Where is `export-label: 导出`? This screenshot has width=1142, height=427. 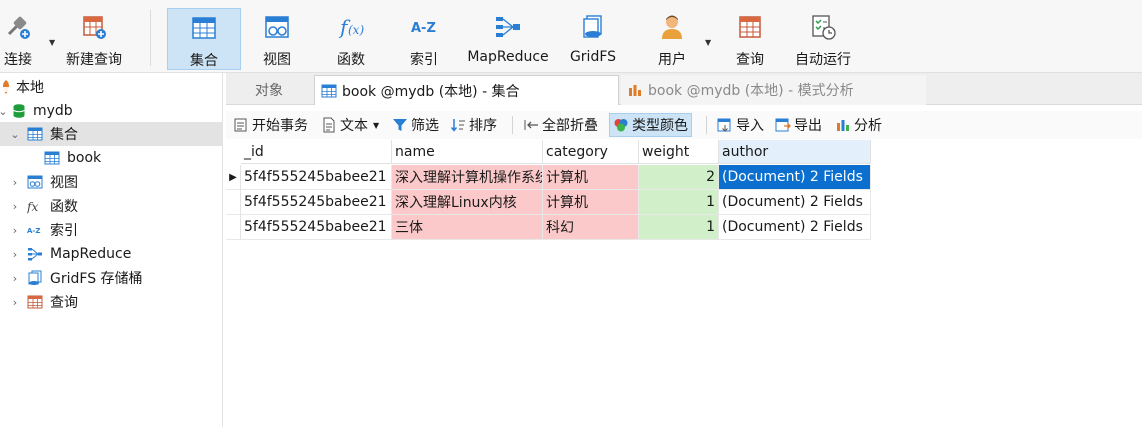
export-label: 导出 is located at coordinates (808, 126).